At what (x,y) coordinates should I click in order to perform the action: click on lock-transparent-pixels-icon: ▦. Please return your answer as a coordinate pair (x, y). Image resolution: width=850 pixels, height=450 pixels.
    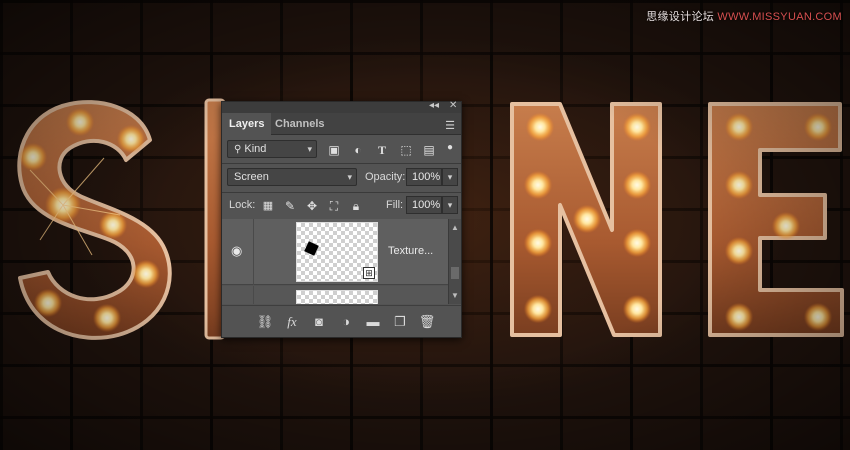
    Looking at the image, I should click on (268, 206).